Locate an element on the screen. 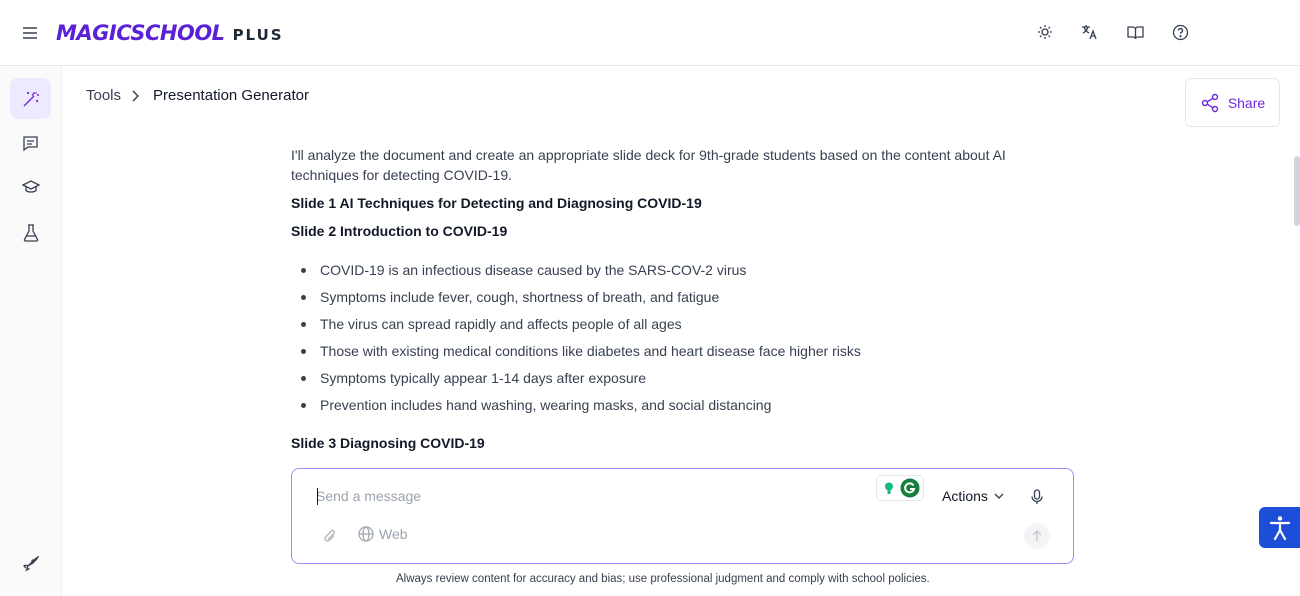 The image size is (1300, 596). graduation-cap-icon is located at coordinates (30, 186).